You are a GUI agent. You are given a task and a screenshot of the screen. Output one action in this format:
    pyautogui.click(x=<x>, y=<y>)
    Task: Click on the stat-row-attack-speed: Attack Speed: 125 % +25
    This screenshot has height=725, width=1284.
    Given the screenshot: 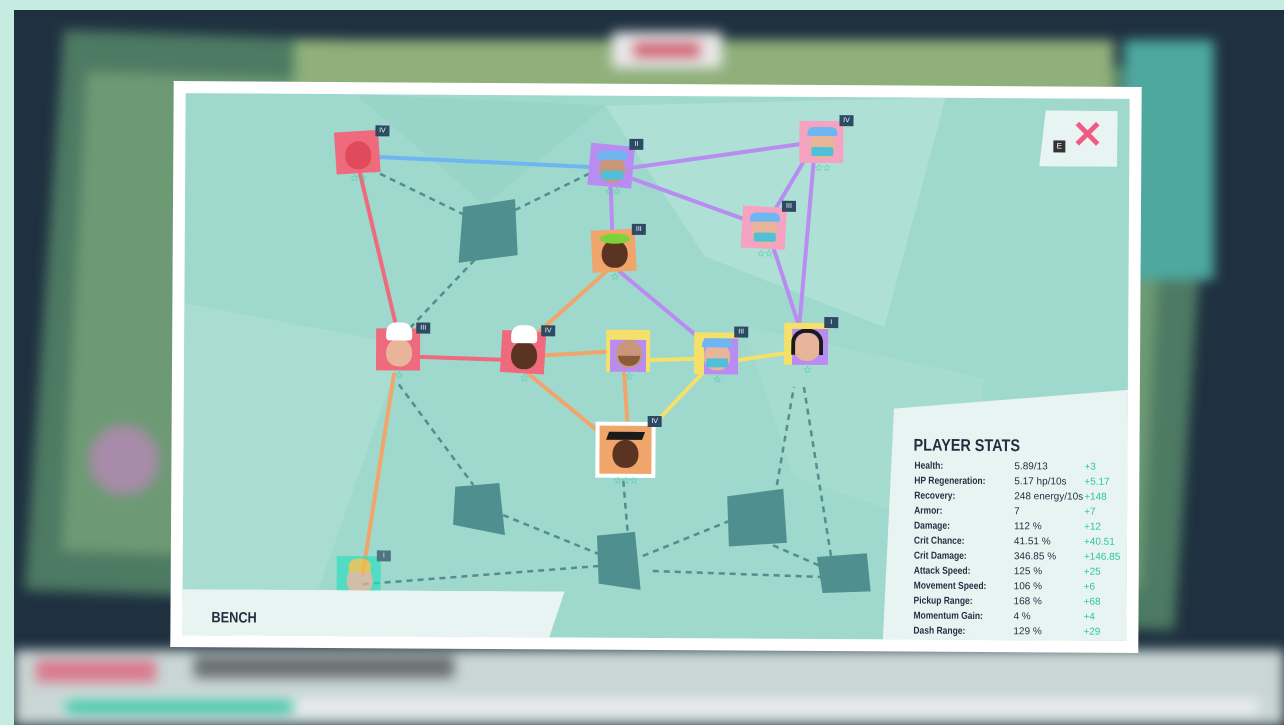 What is the action you would take?
    pyautogui.click(x=1007, y=571)
    